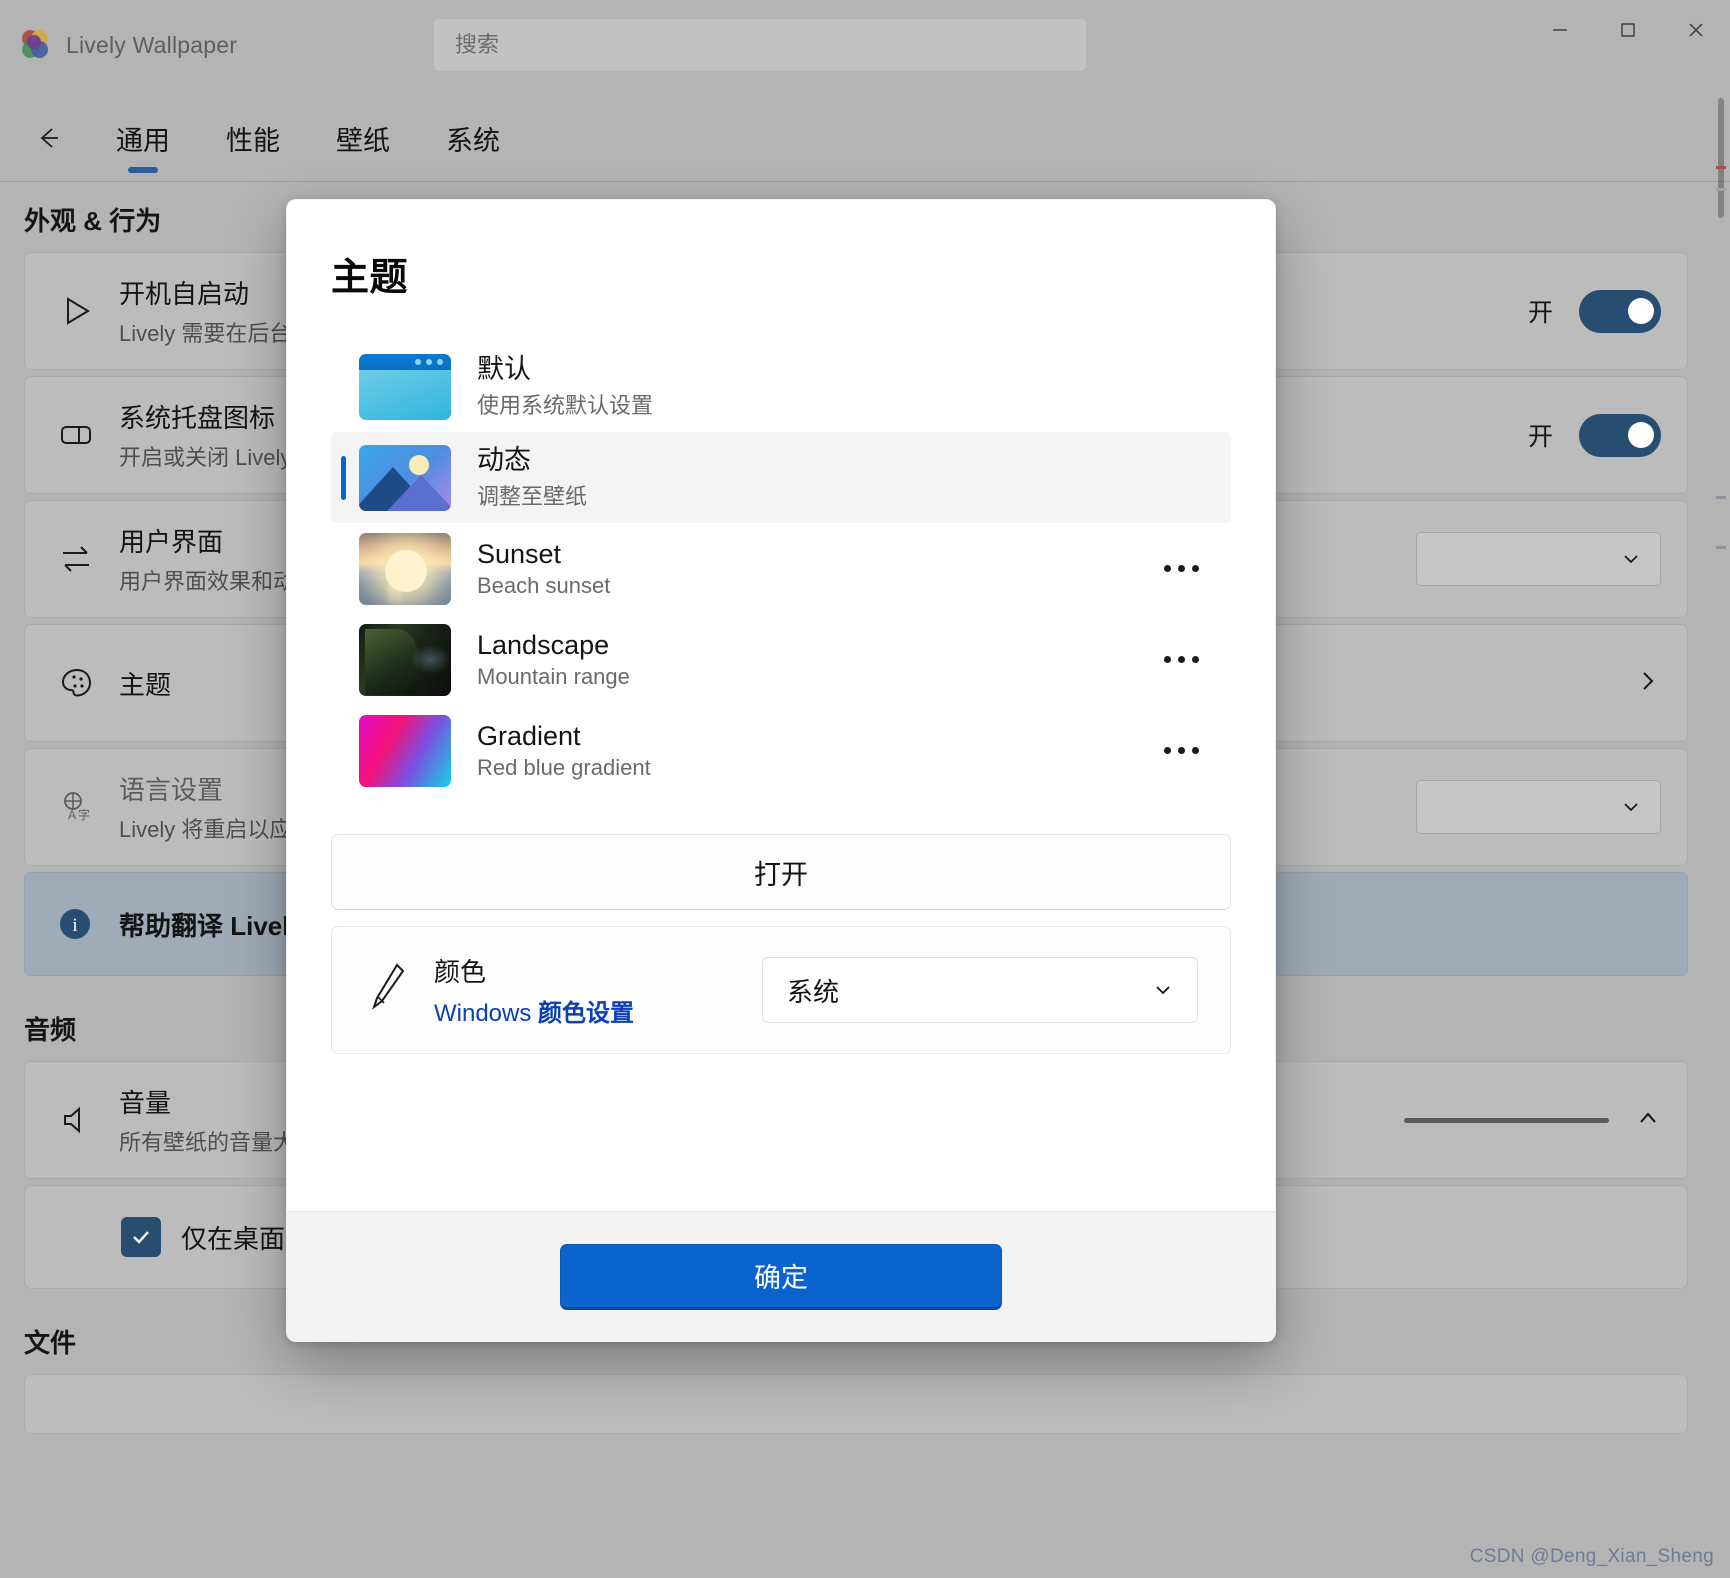 Image resolution: width=1730 pixels, height=1578 pixels. I want to click on watermark: CSDN @Deng_Xian_Sheng, so click(1591, 1556).